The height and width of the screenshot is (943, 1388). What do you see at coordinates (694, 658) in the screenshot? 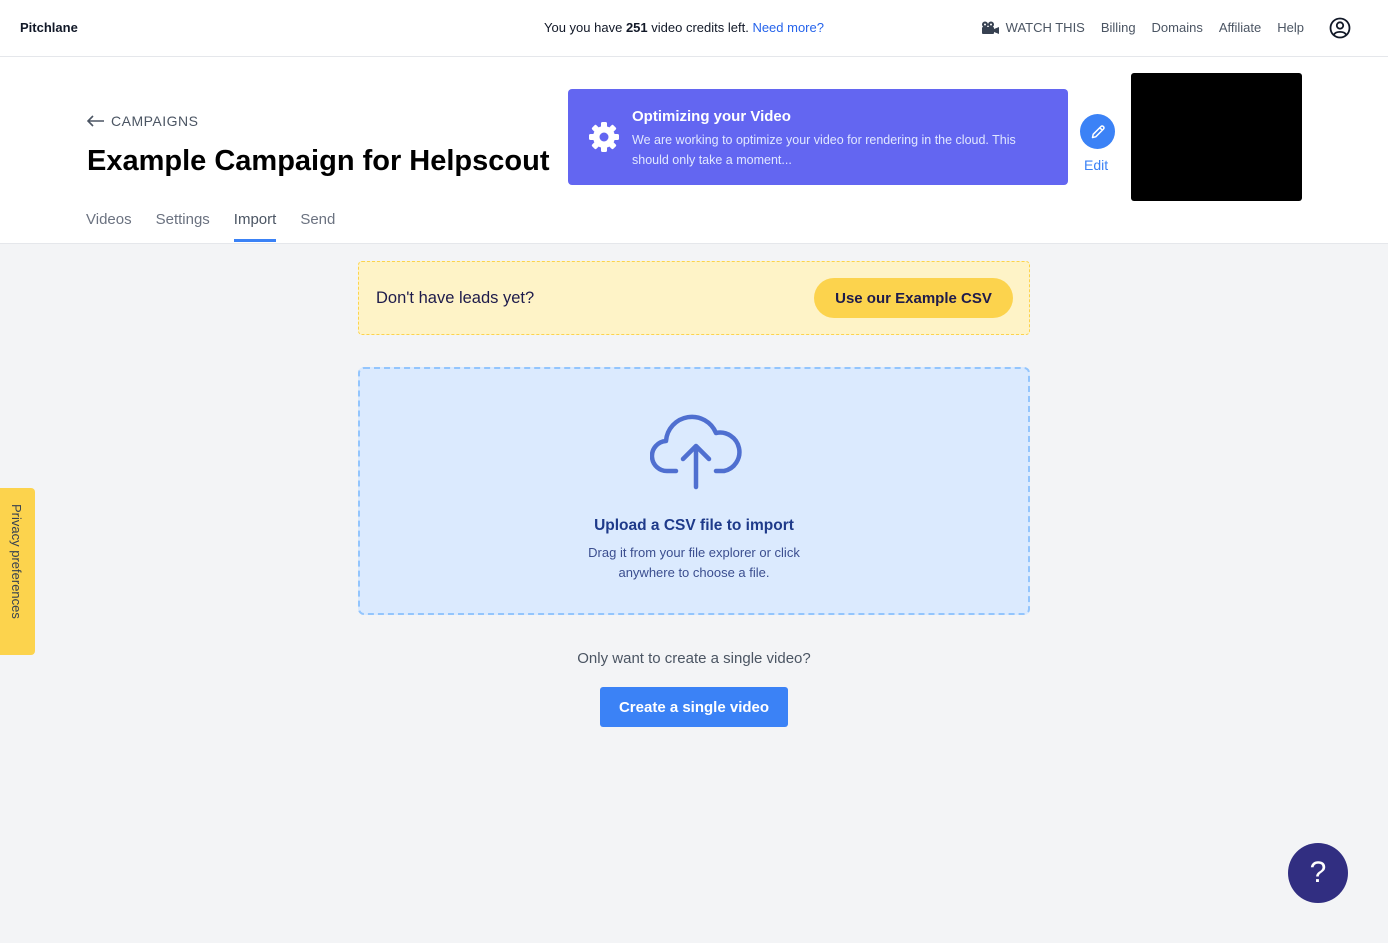
I see `single-video-question: Only want to create a single video?` at bounding box center [694, 658].